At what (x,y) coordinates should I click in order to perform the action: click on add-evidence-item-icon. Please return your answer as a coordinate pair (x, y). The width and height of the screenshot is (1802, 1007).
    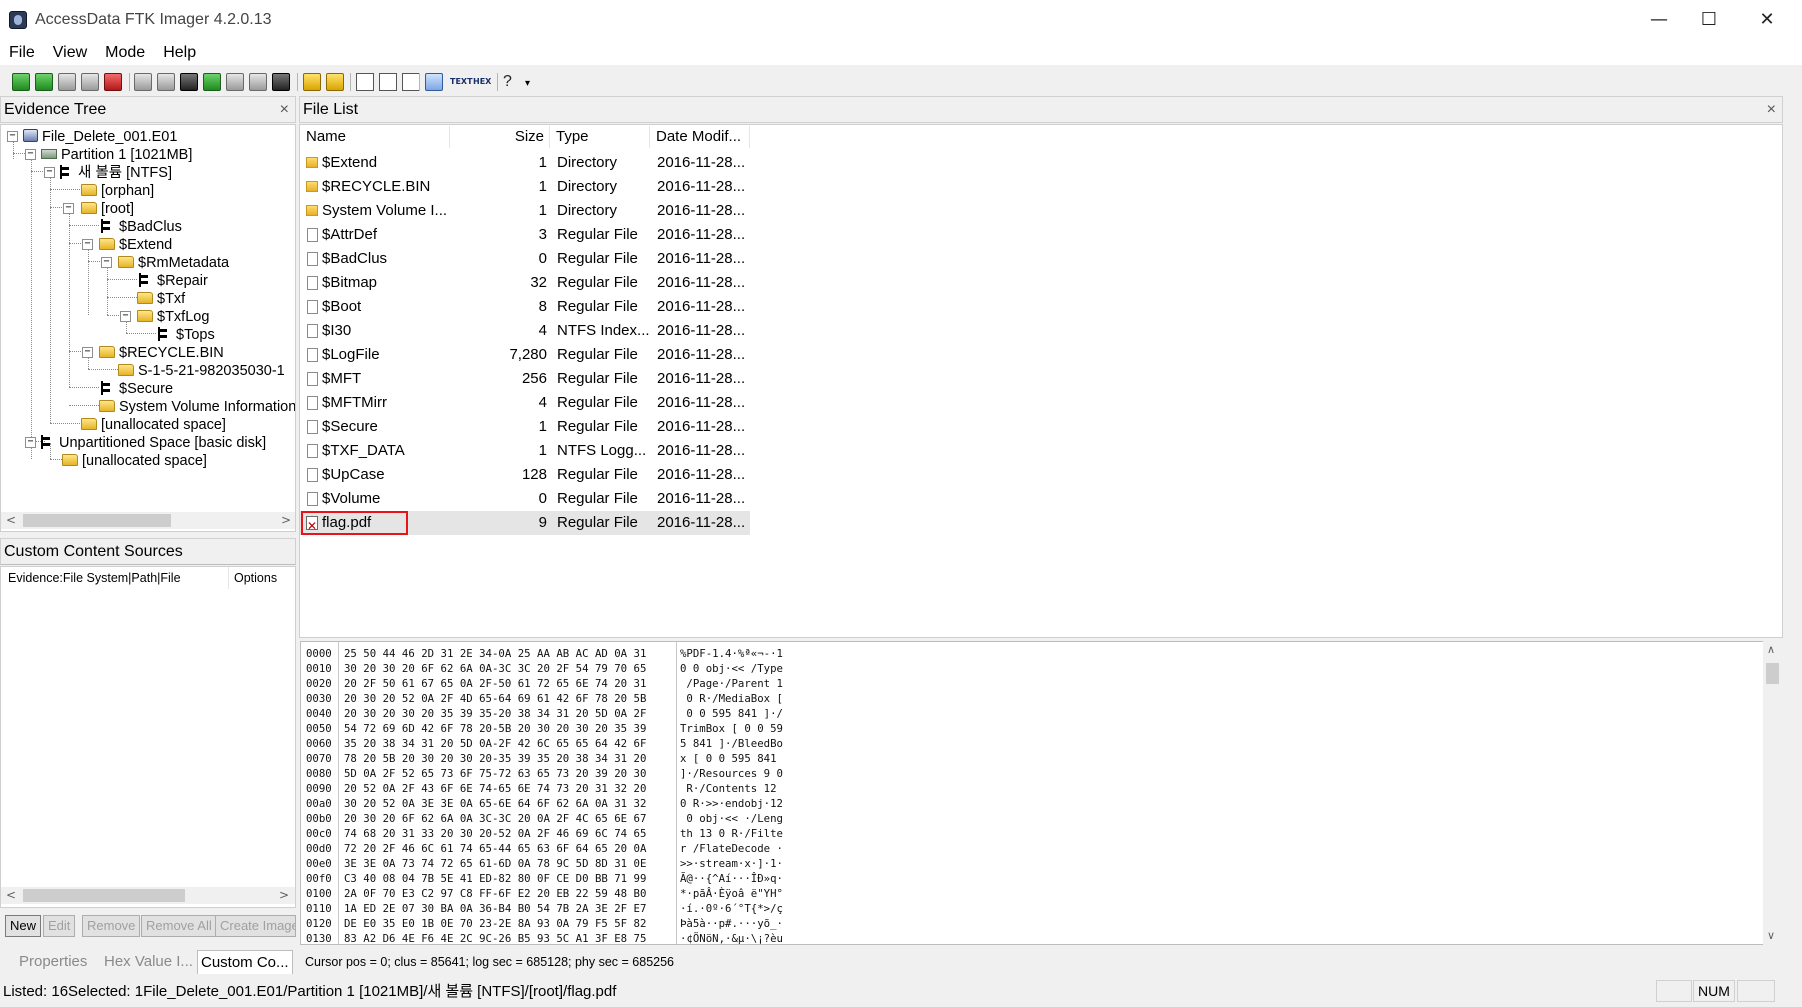
    Looking at the image, I should click on (21, 82).